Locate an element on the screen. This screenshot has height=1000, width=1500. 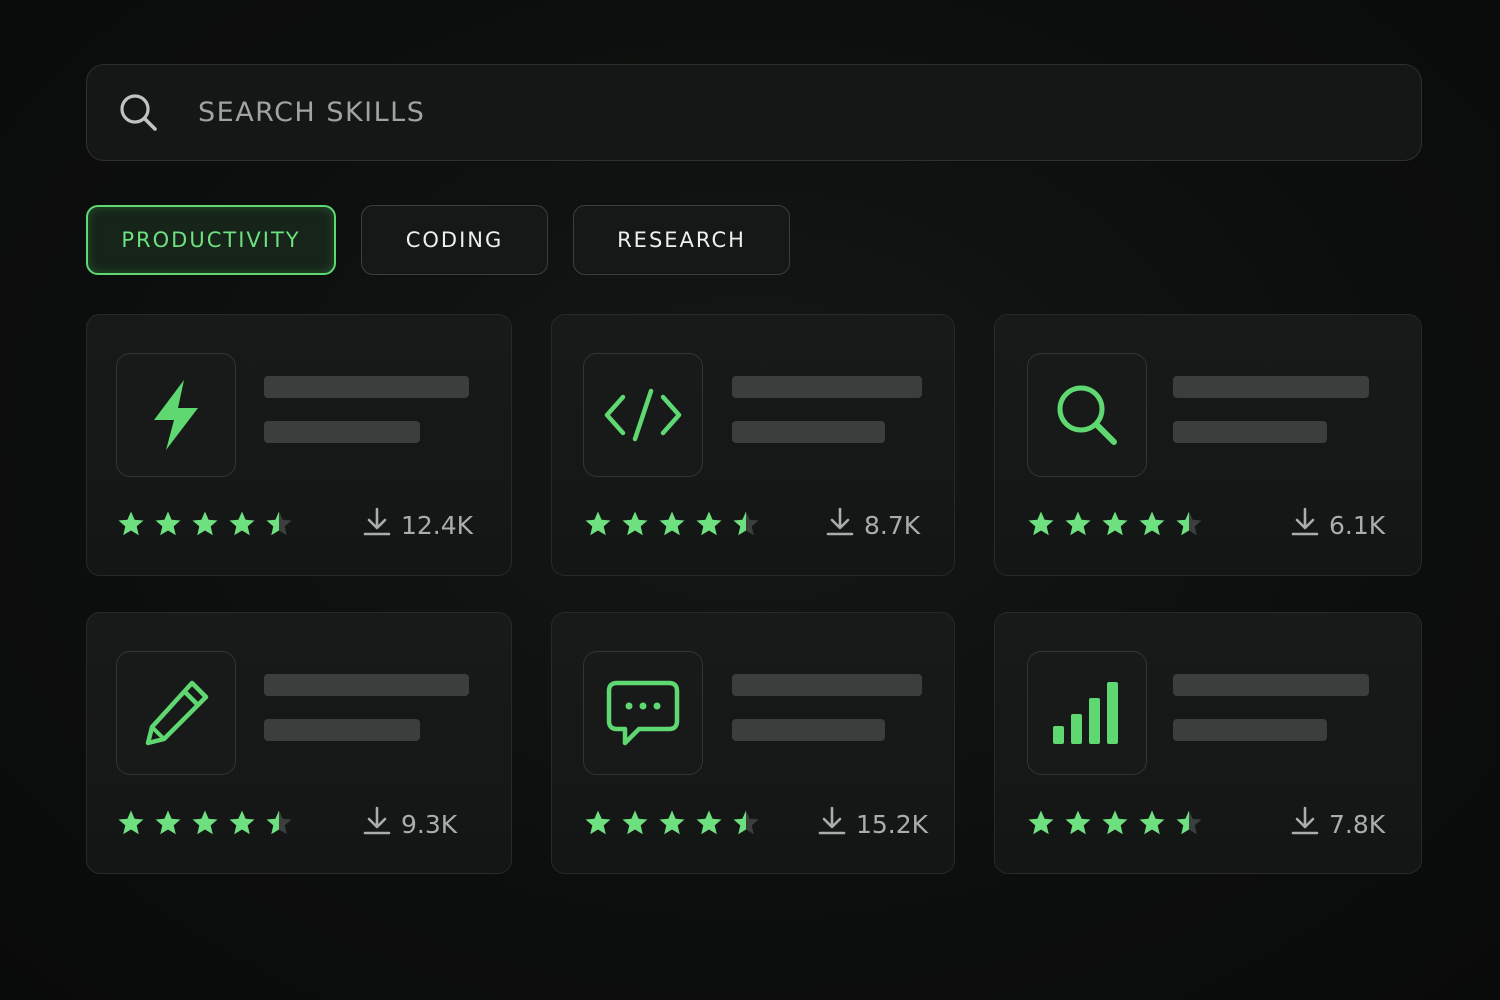
skill-card: 9.3K is located at coordinates (299, 743).